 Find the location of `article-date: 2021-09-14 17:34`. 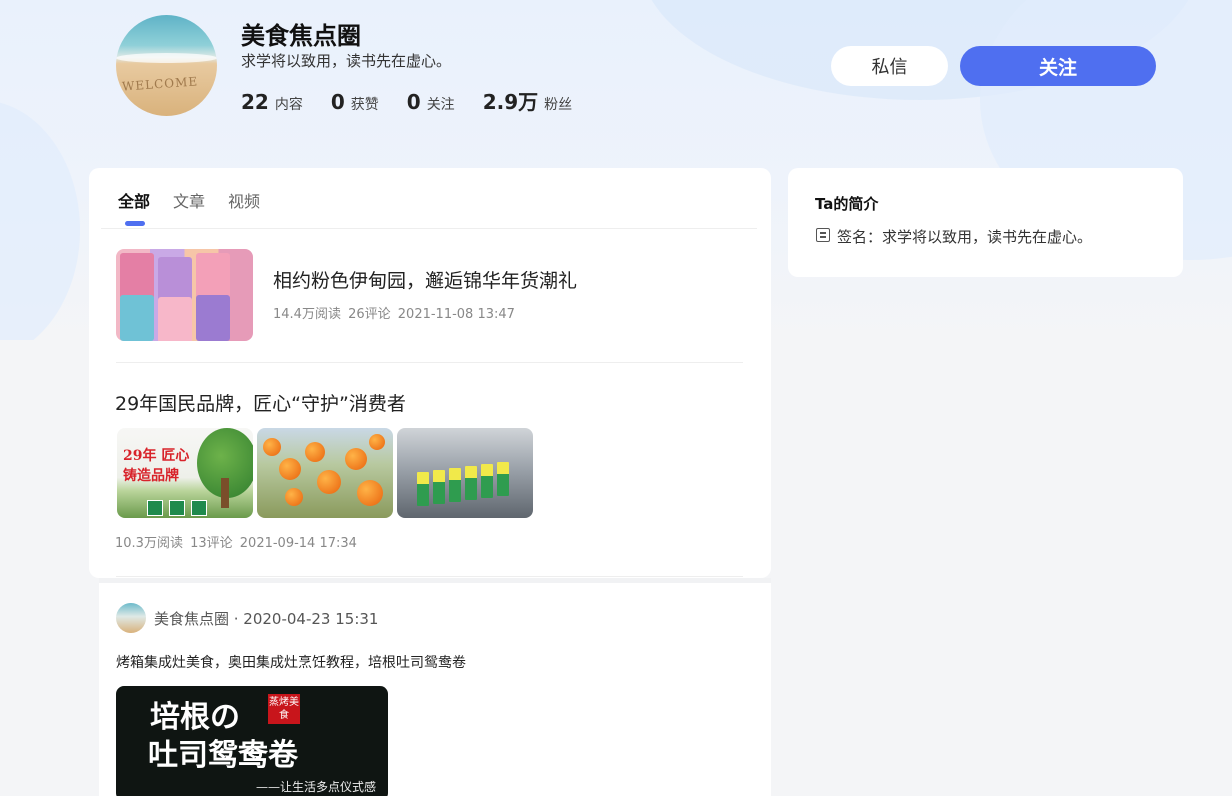

article-date: 2021-09-14 17:34 is located at coordinates (298, 543).